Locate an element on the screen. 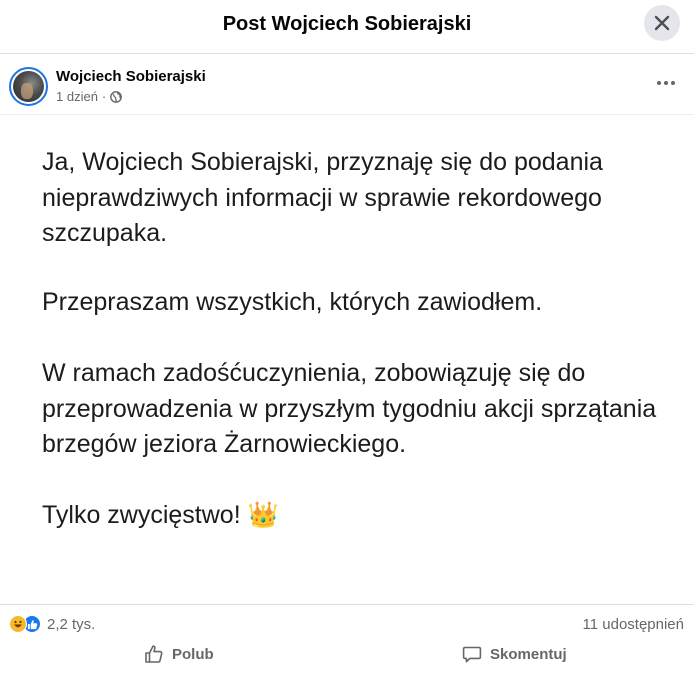  dialog-header: Post Wojciech Sobierajski is located at coordinates (347, 27).